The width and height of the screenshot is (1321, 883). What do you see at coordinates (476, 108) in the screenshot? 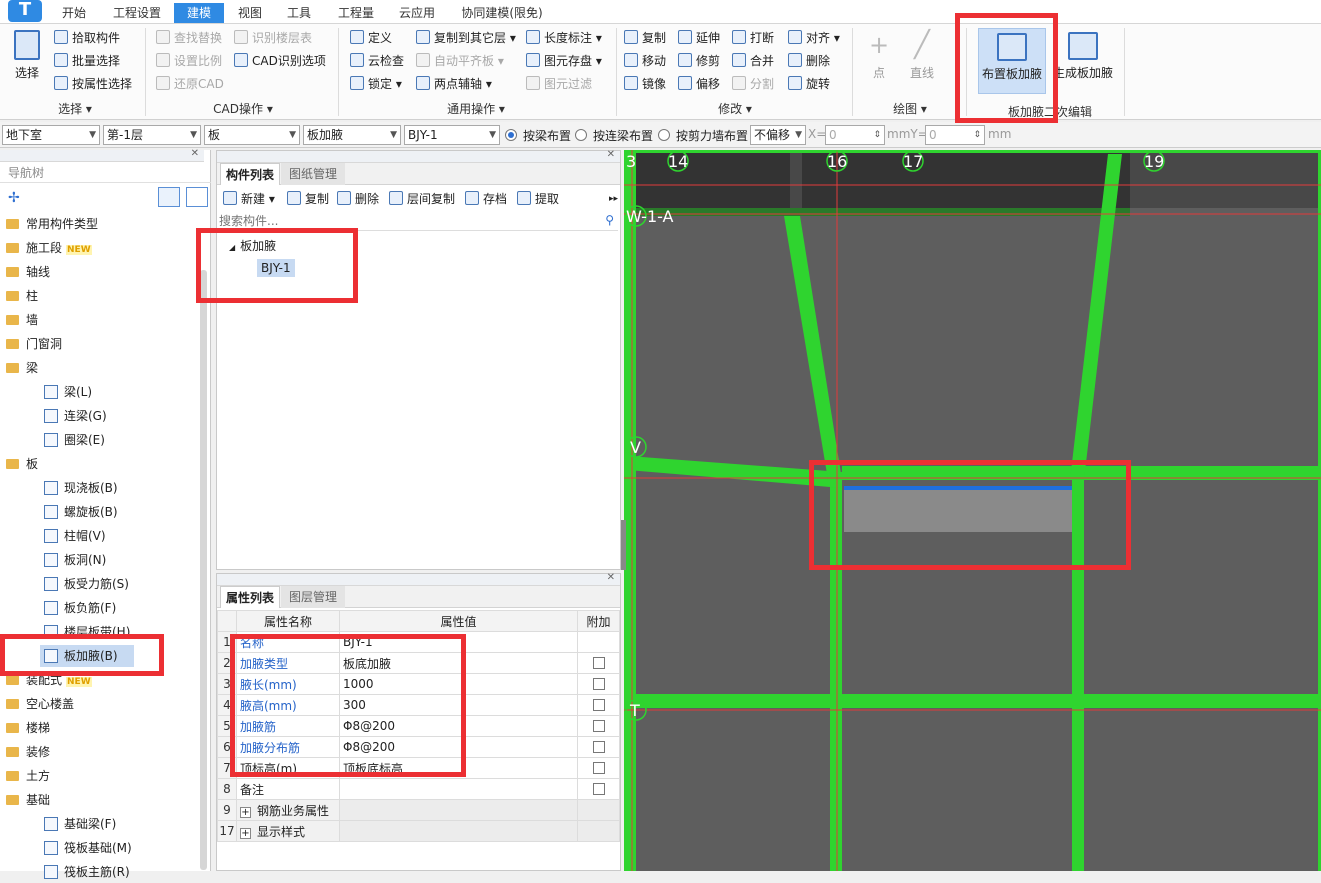
I see `group-label-general: 通用操作 ▾` at bounding box center [476, 108].